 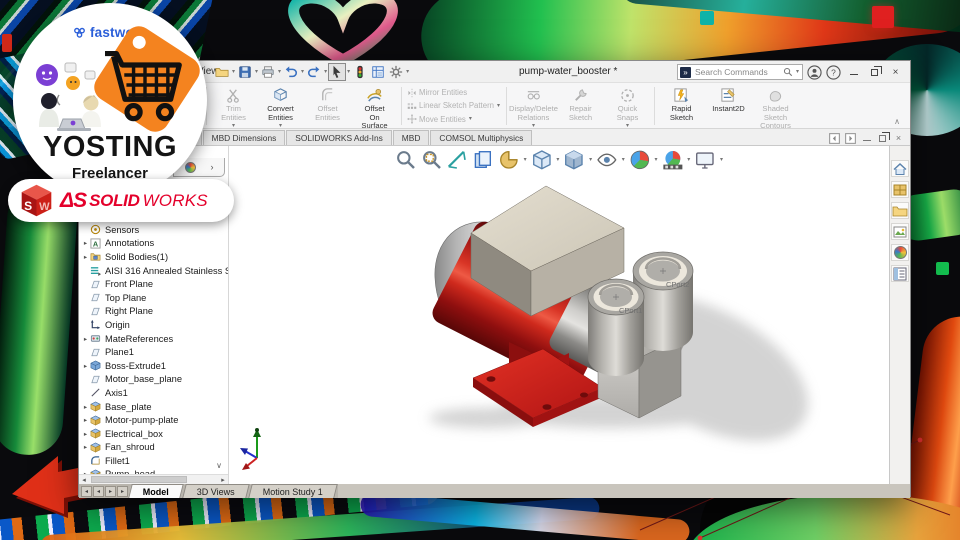 What do you see at coordinates (144, 379) in the screenshot?
I see `tree-item-label: Motor_base_plane` at bounding box center [144, 379].